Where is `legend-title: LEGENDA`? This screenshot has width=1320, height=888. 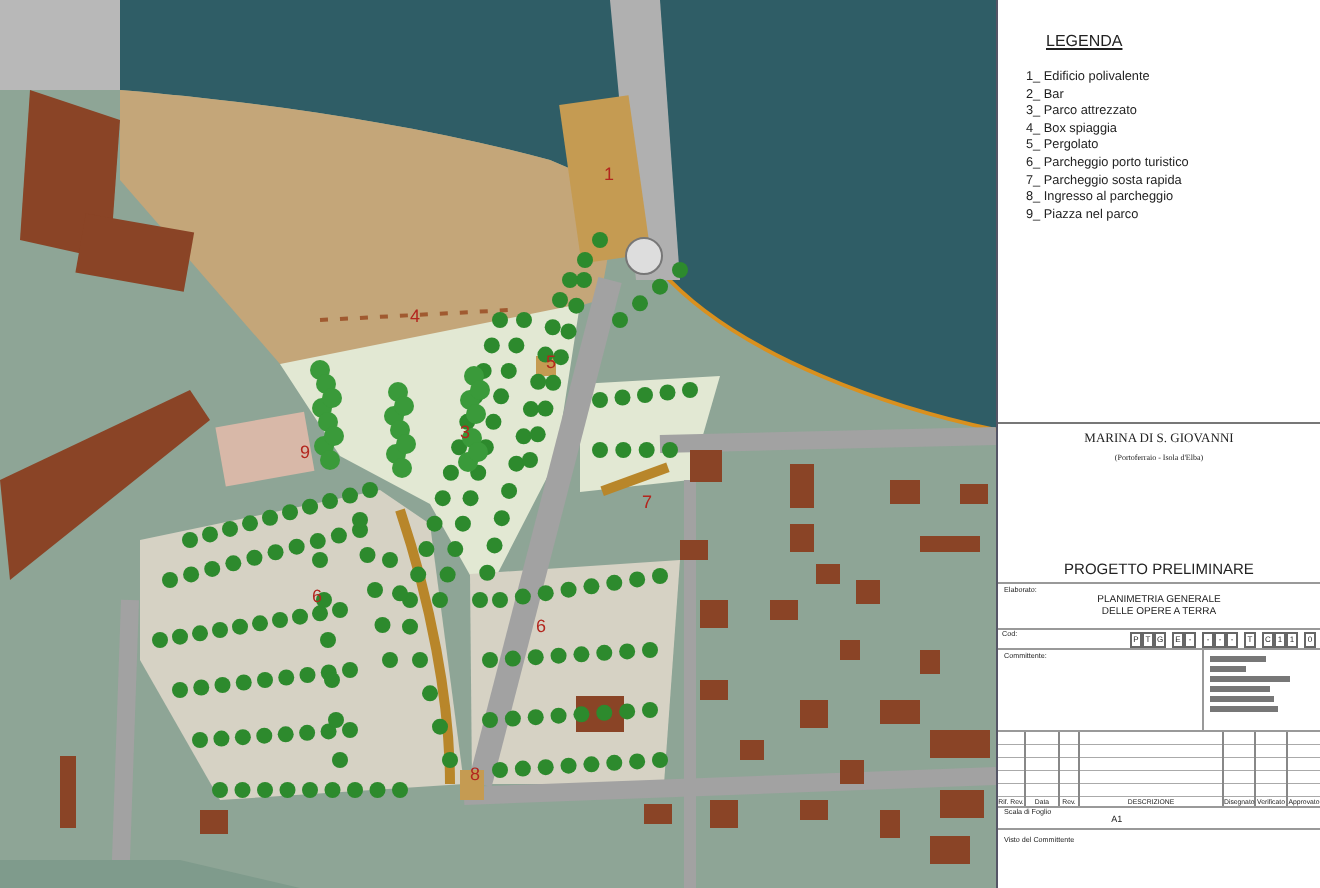 legend-title: LEGENDA is located at coordinates (1084, 41).